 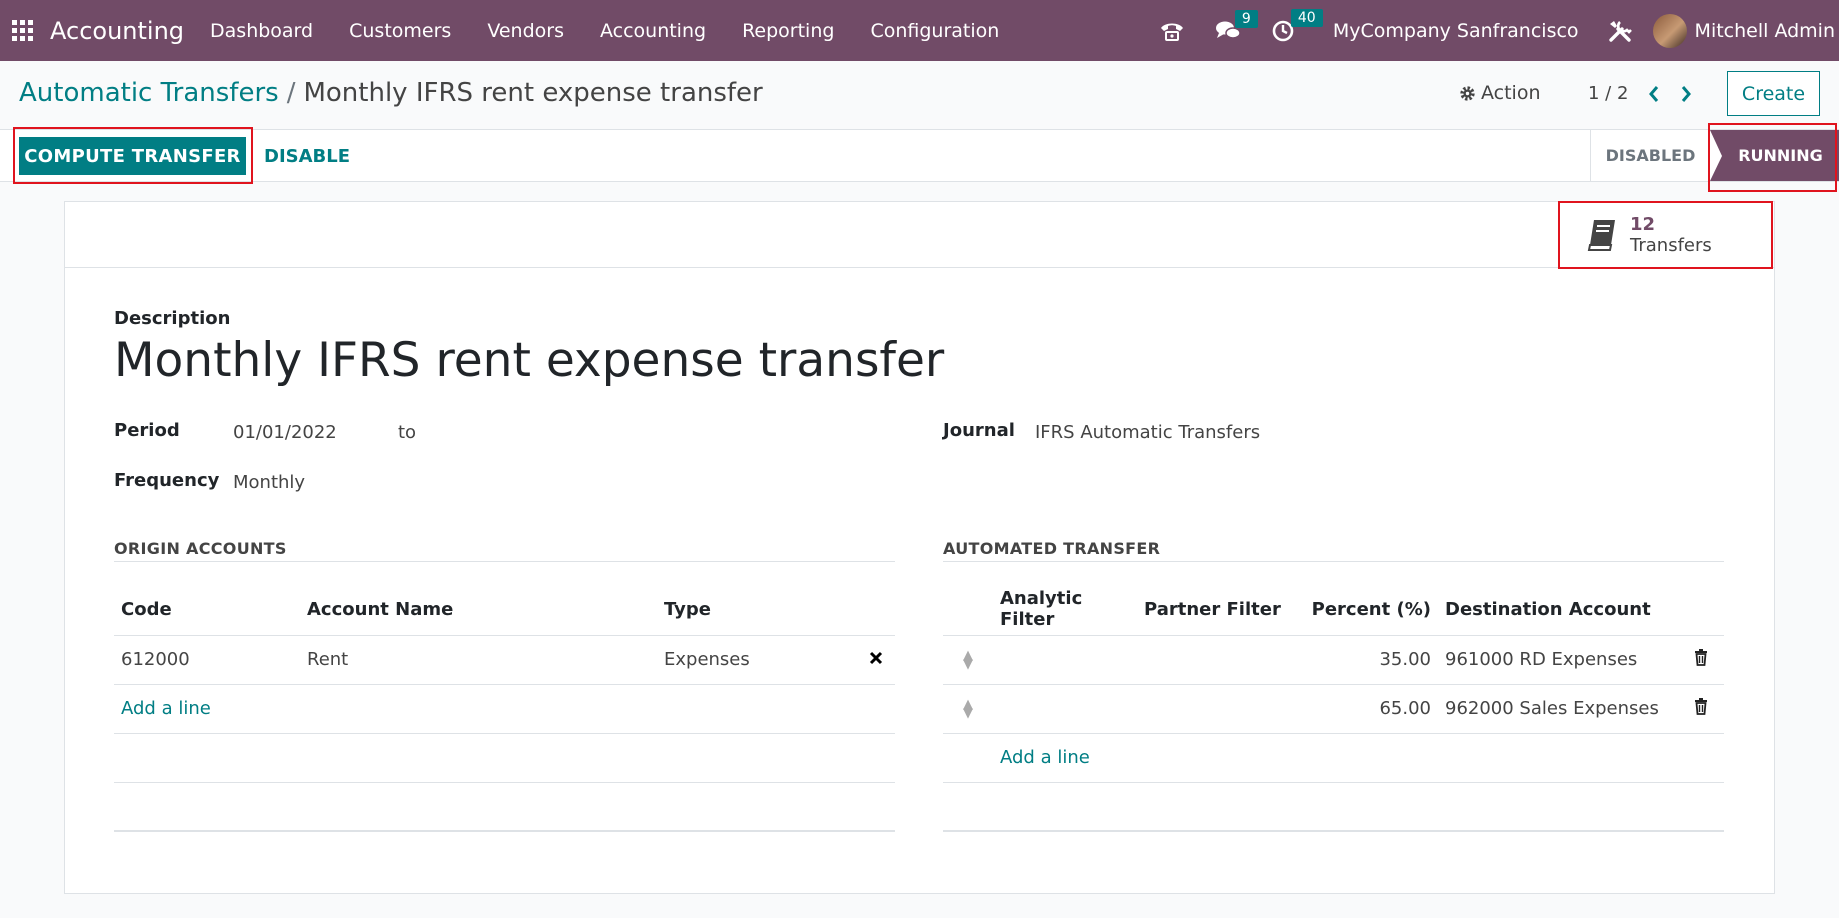 I want to click on cell-destination-account: 962000 Sales Expenses, so click(x=1558, y=709).